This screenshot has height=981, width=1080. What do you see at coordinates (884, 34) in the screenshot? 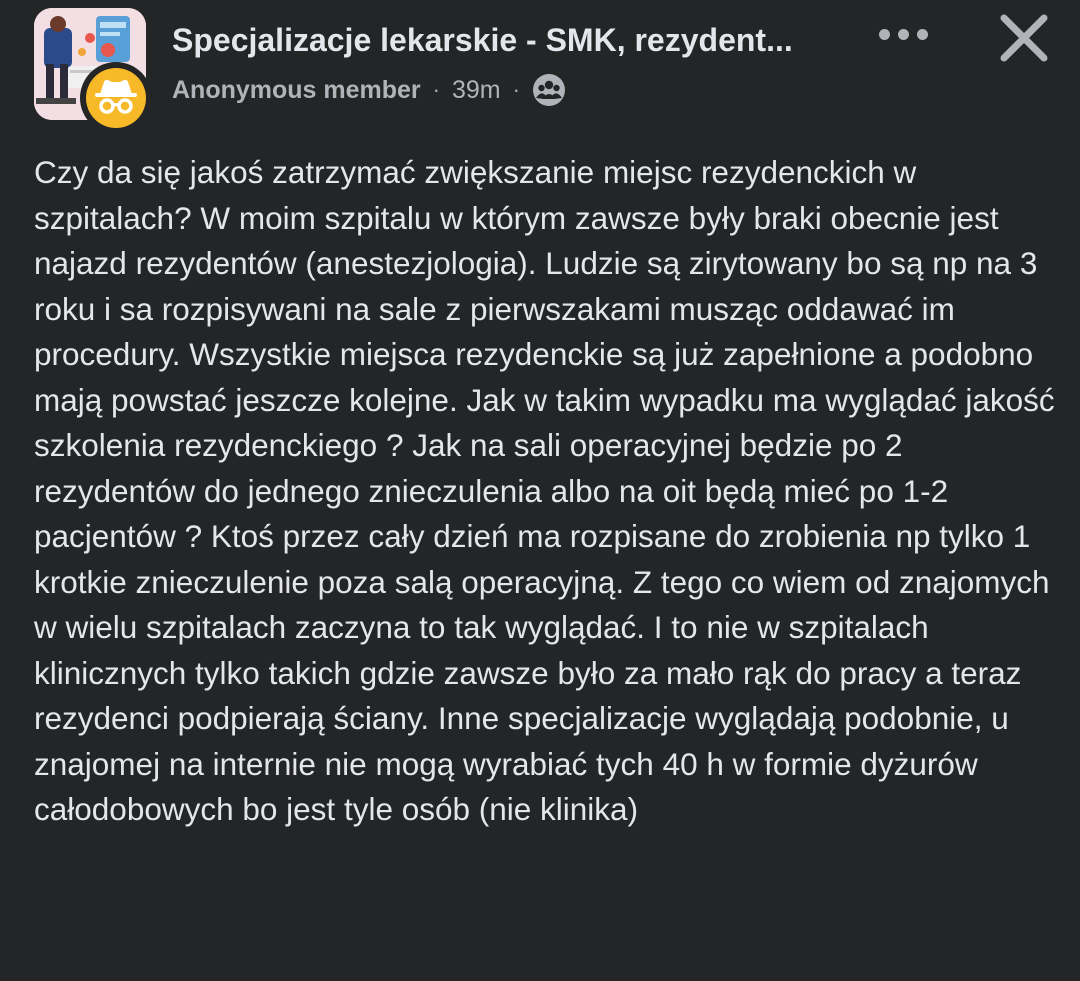
I see `more-horizontal-icon` at bounding box center [884, 34].